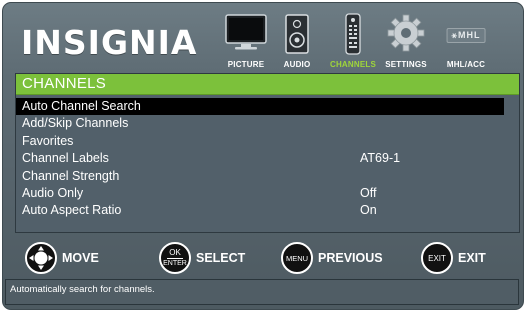 Image resolution: width=527 pixels, height=313 pixels. Describe the element at coordinates (64, 83) in the screenshot. I see `panel-title: CHANNELS` at that location.